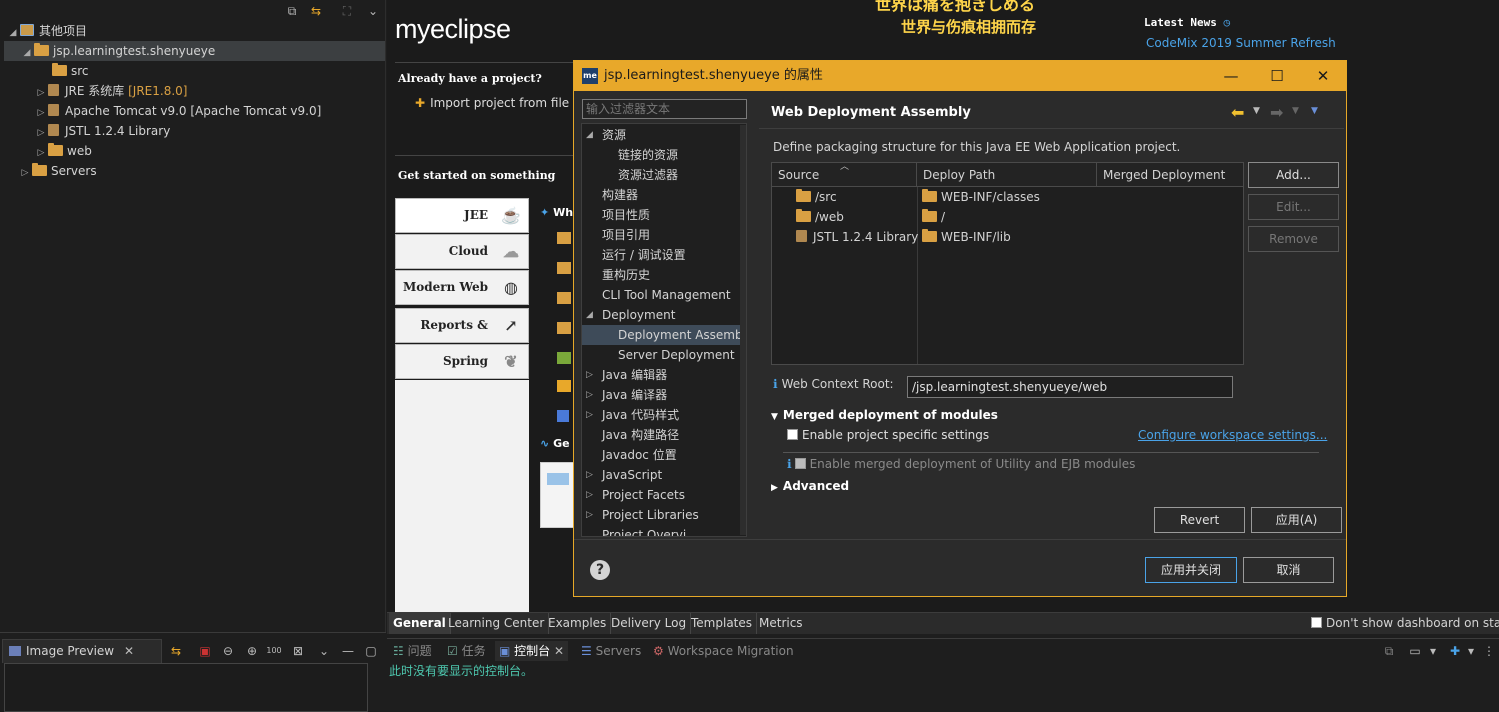 Image resolution: width=1499 pixels, height=712 pixels. Describe the element at coordinates (1433, 651) in the screenshot. I see `dropdown-icon: ▾` at that location.